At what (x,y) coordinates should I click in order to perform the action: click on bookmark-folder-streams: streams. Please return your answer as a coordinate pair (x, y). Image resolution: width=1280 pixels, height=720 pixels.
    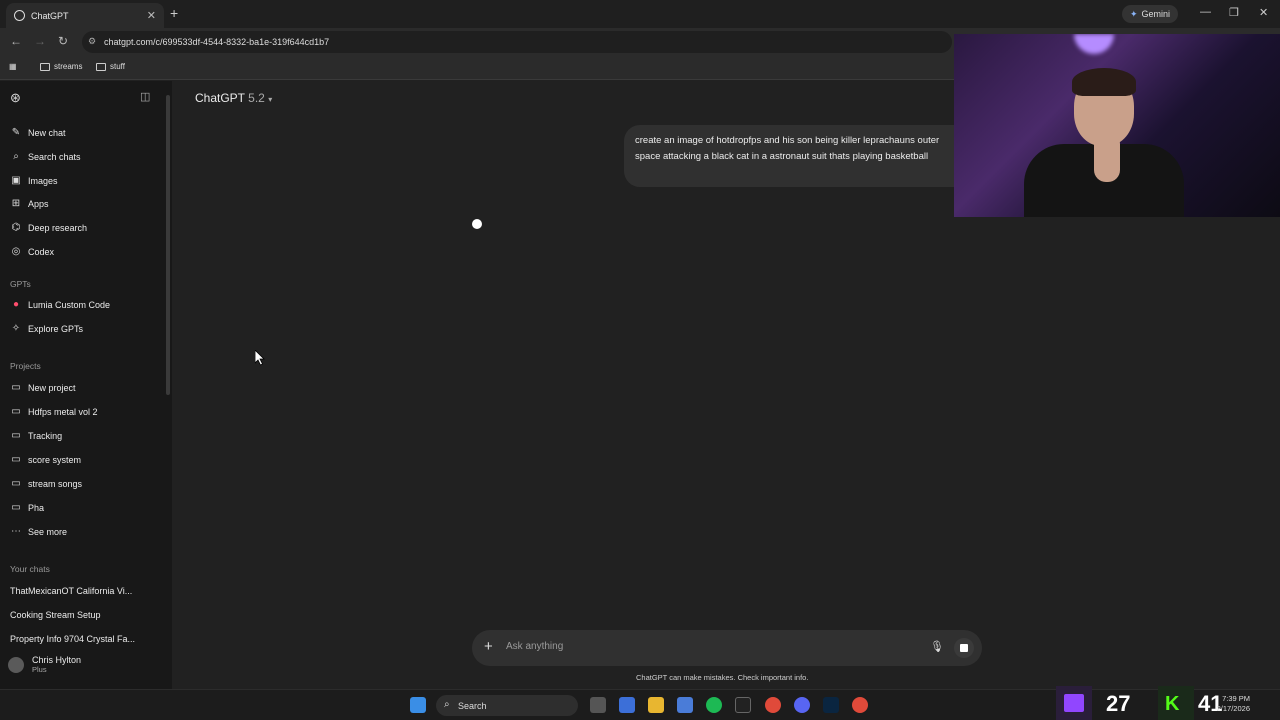
    Looking at the image, I should click on (61, 66).